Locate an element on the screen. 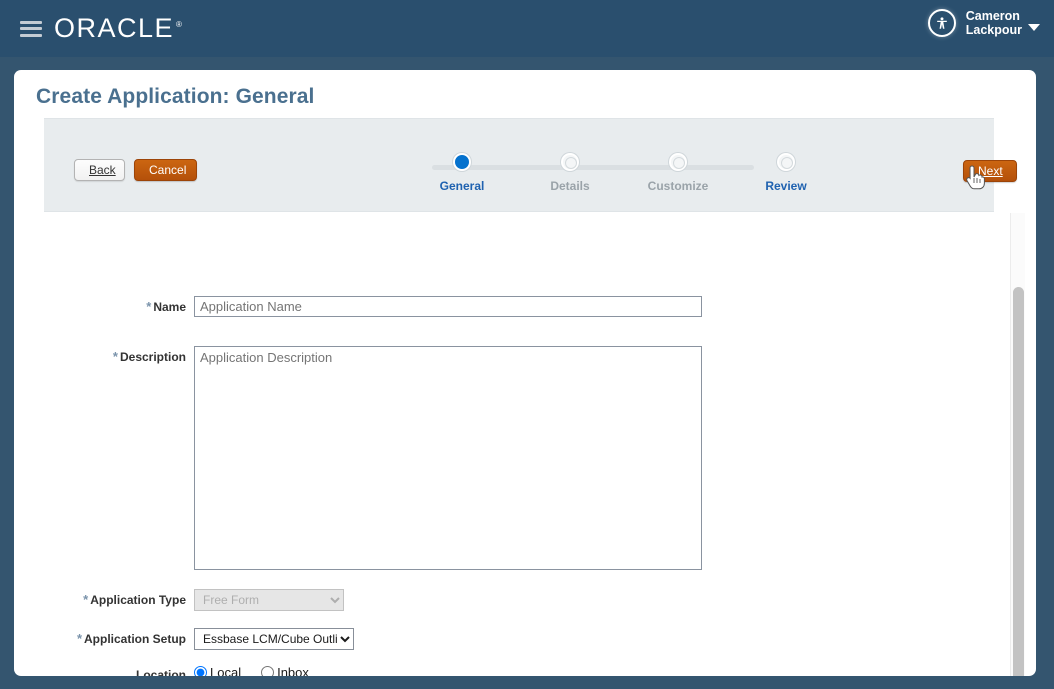 The height and width of the screenshot is (689, 1054). application-setup-select: Essbase LCM/Cube Outline is located at coordinates (274, 639).